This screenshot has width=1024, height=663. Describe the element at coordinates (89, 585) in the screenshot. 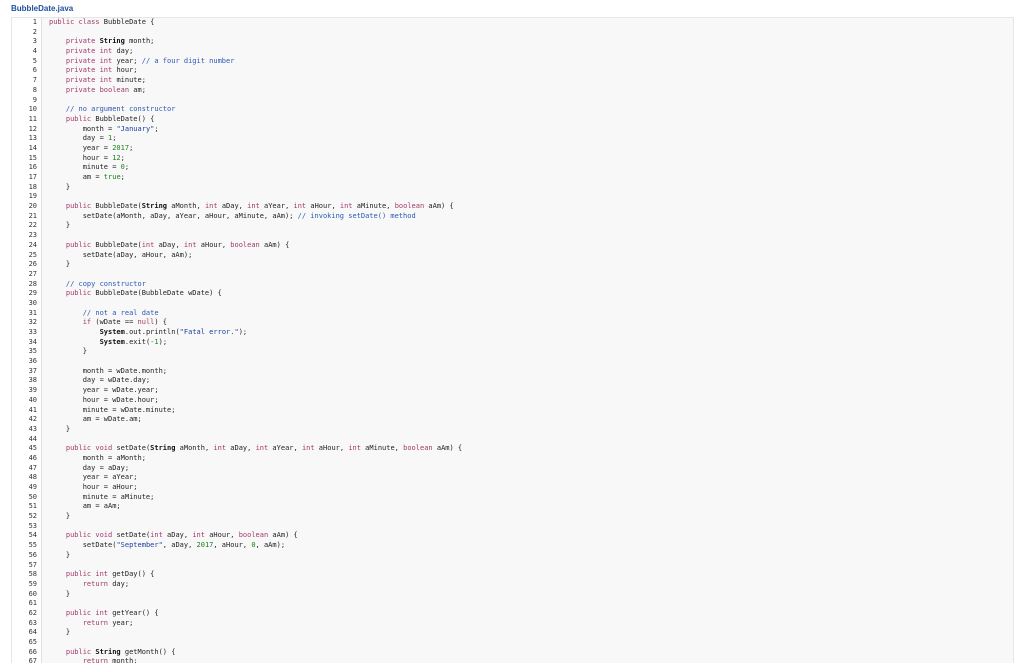

I see `code-text: return day;` at that location.